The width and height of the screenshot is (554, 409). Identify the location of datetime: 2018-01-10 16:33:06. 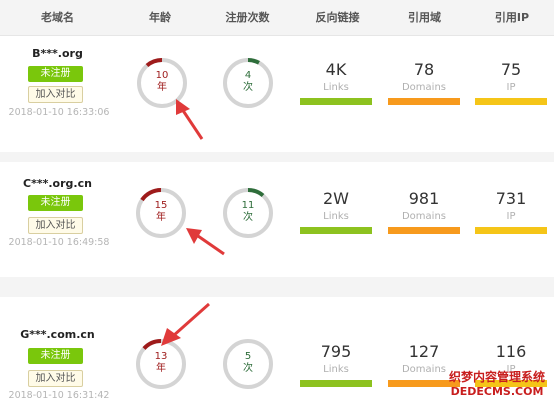
(59, 112).